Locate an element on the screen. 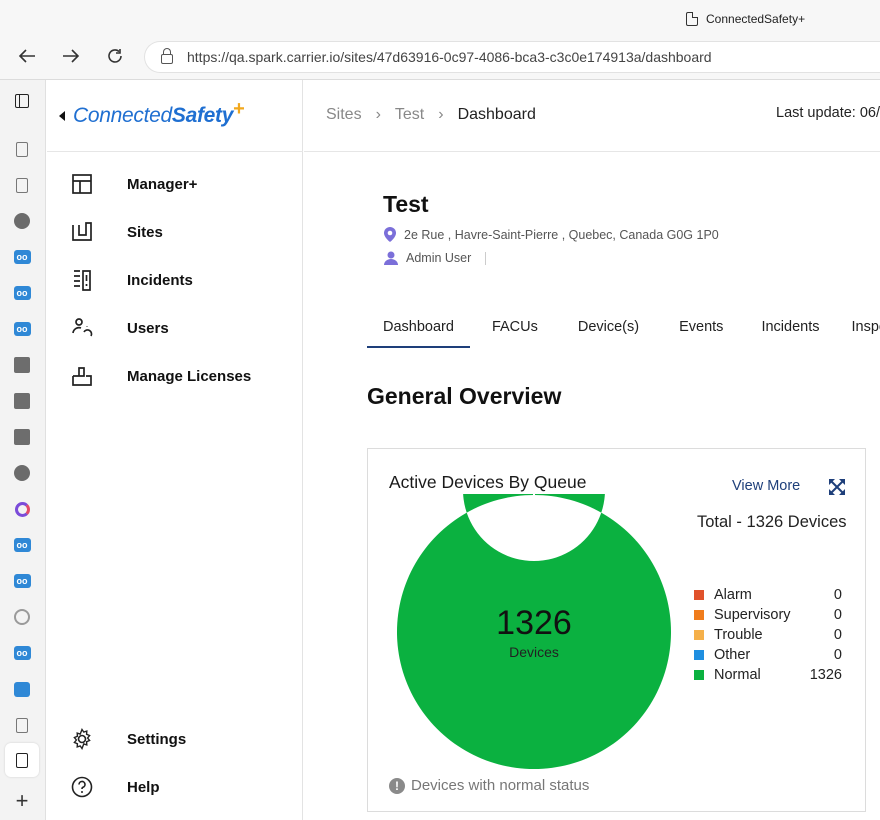  page-title: Test is located at coordinates (406, 204).